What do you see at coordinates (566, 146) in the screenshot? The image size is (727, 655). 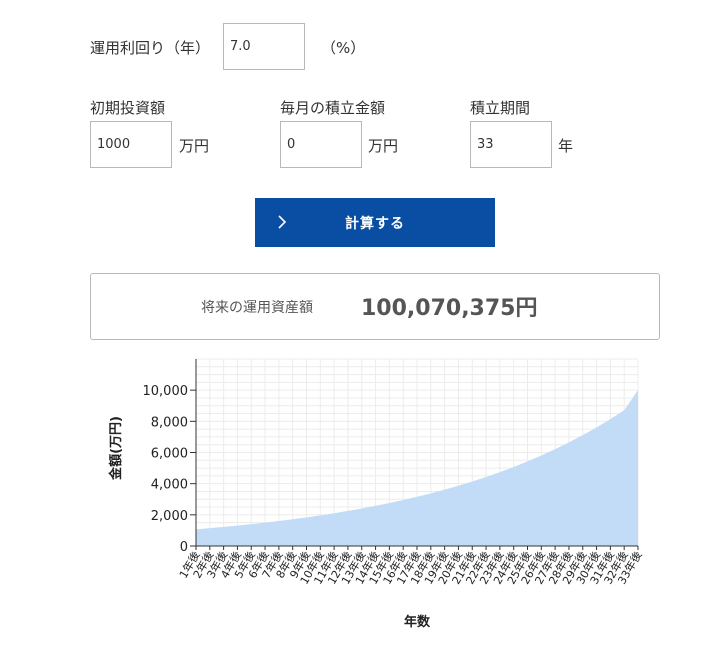 I see `period-unit: 年` at bounding box center [566, 146].